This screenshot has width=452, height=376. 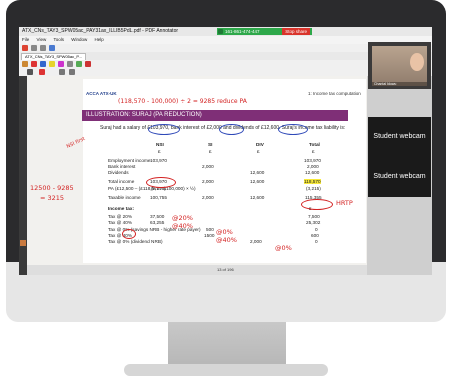 I want to click on cell: 100,755, so click(x=158, y=197).